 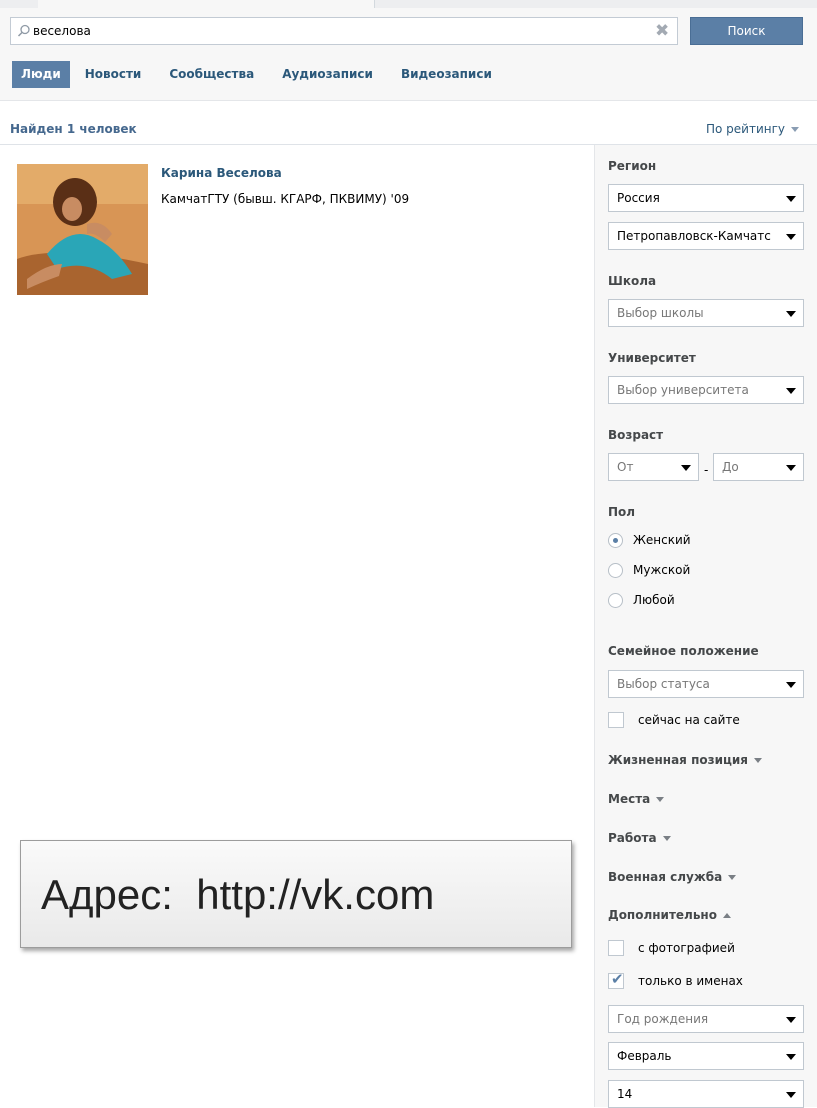 I want to click on tab-video: Видеозаписи, so click(x=446, y=74).